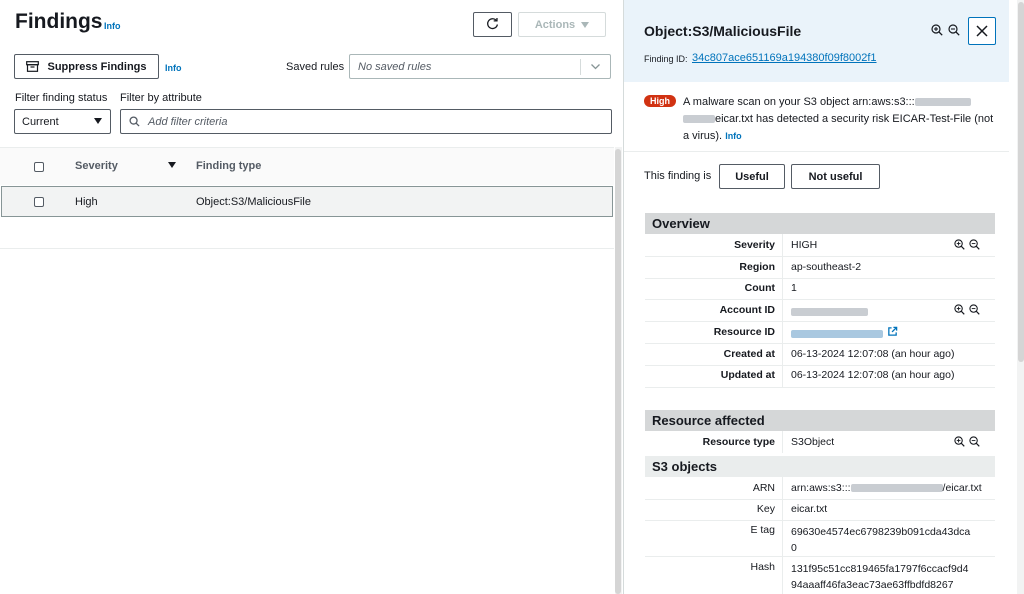  Describe the element at coordinates (747, 310) in the screenshot. I see `account-id-key: Account ID` at that location.